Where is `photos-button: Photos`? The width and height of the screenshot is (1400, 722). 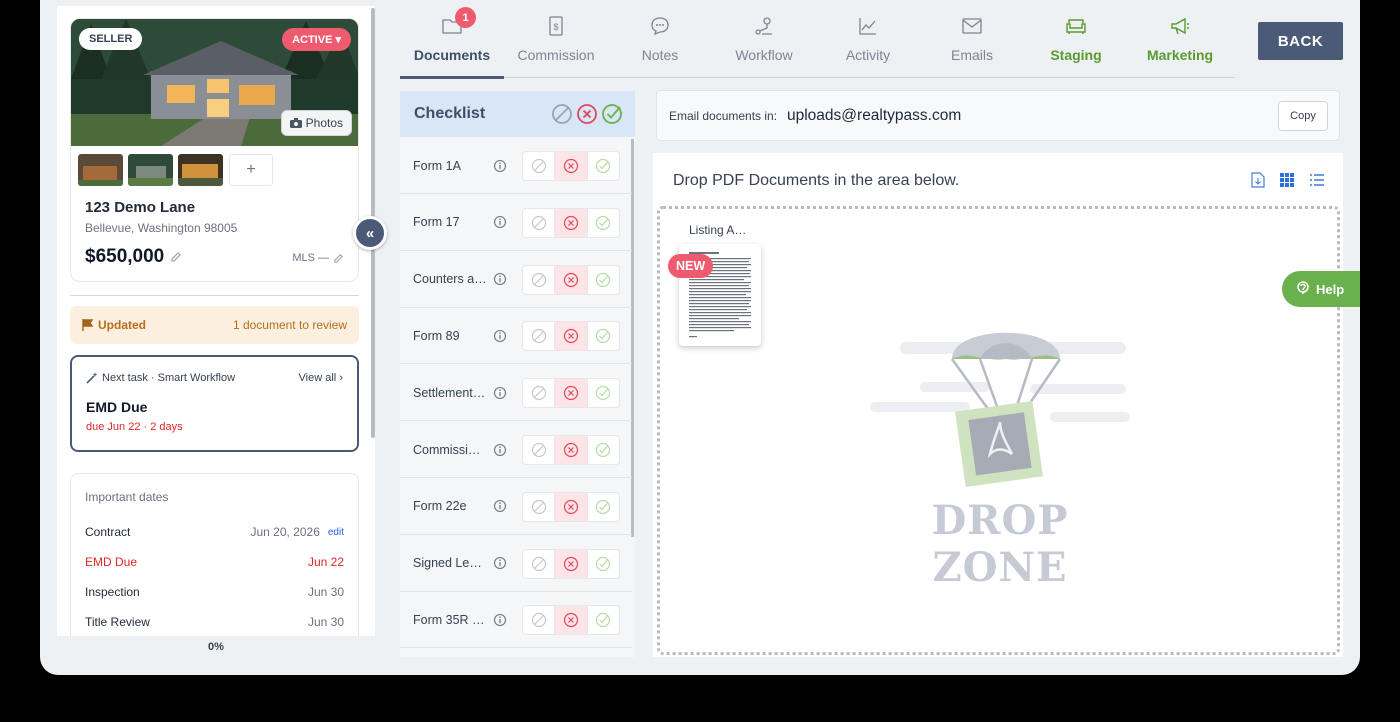 photos-button: Photos is located at coordinates (316, 123).